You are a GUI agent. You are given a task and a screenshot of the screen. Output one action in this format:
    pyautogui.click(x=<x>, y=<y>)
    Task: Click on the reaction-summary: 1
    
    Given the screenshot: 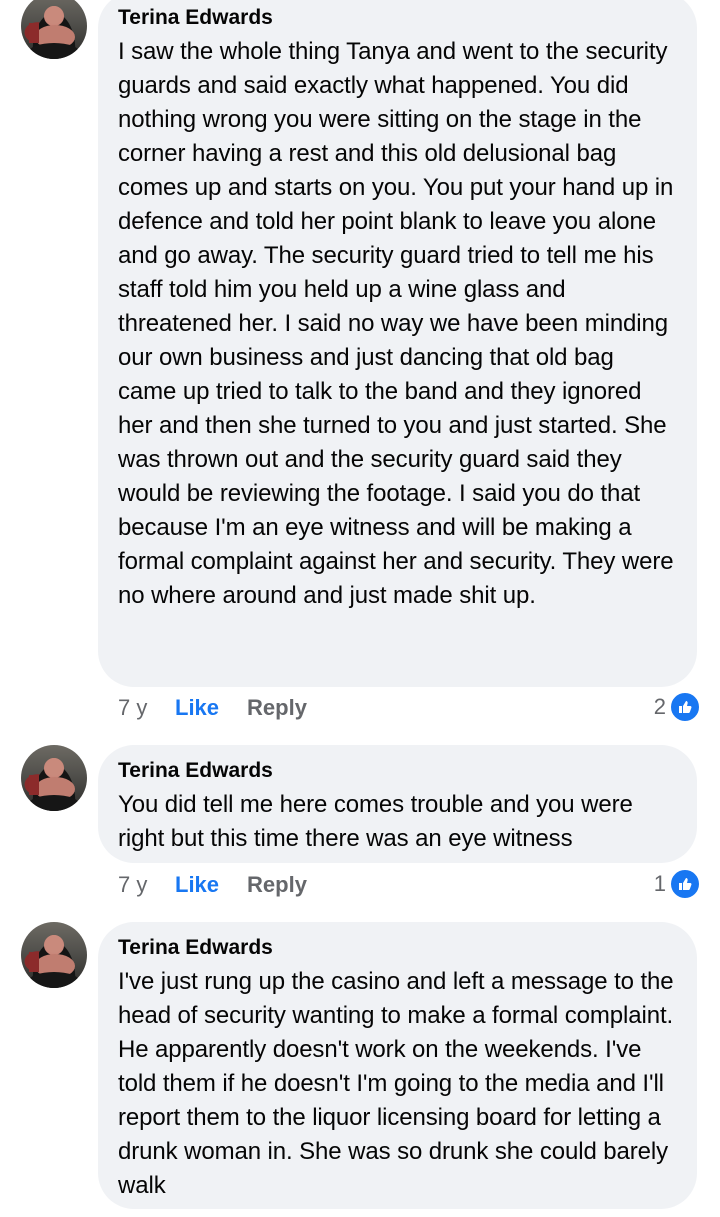 What is the action you would take?
    pyautogui.click(x=677, y=884)
    